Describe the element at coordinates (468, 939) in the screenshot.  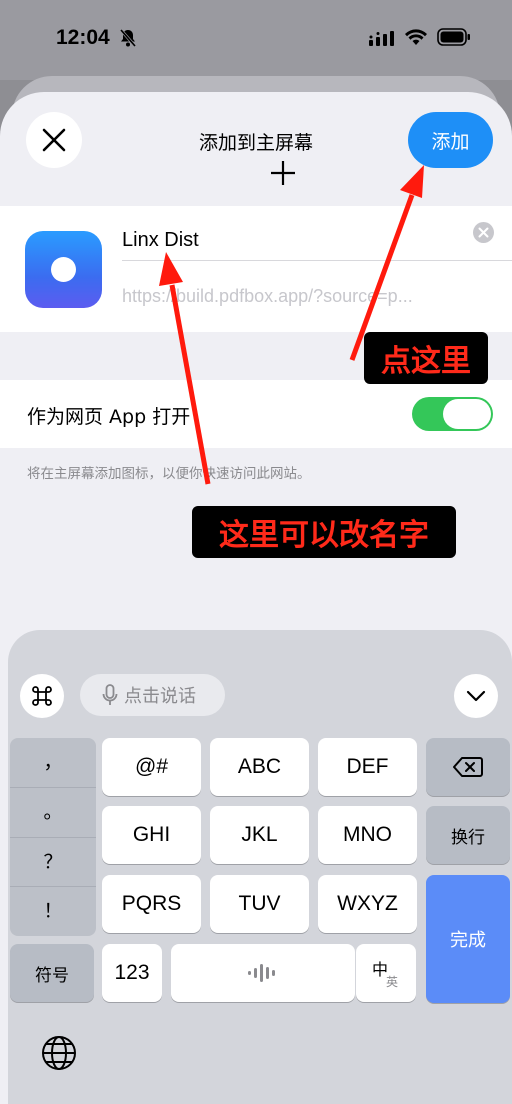
I see `done-key: 完成` at that location.